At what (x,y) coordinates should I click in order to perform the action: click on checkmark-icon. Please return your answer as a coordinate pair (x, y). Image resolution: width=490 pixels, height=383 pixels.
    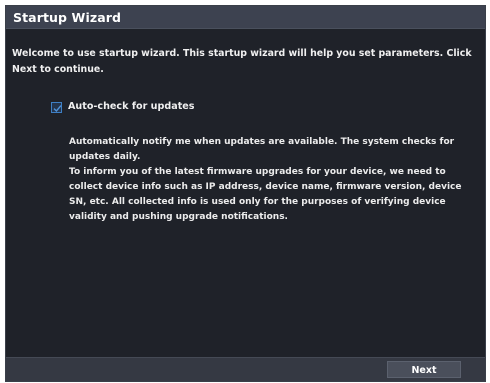
    Looking at the image, I should click on (57, 109).